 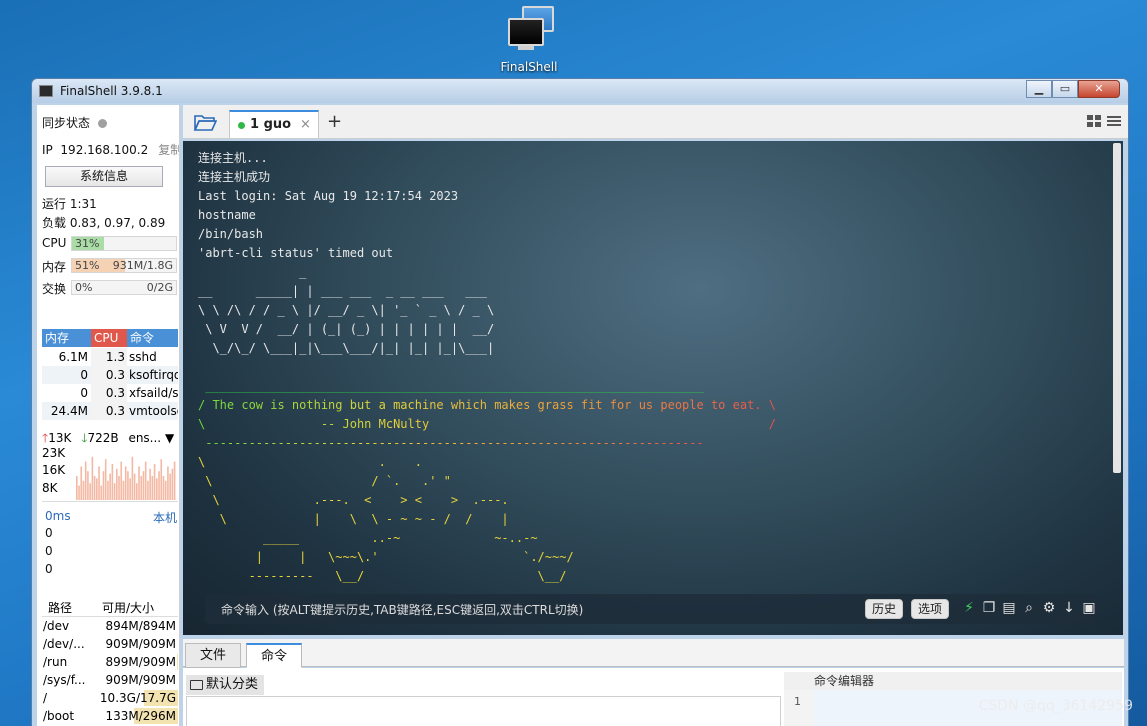 What do you see at coordinates (930, 609) in the screenshot?
I see `options-button: 选项` at bounding box center [930, 609].